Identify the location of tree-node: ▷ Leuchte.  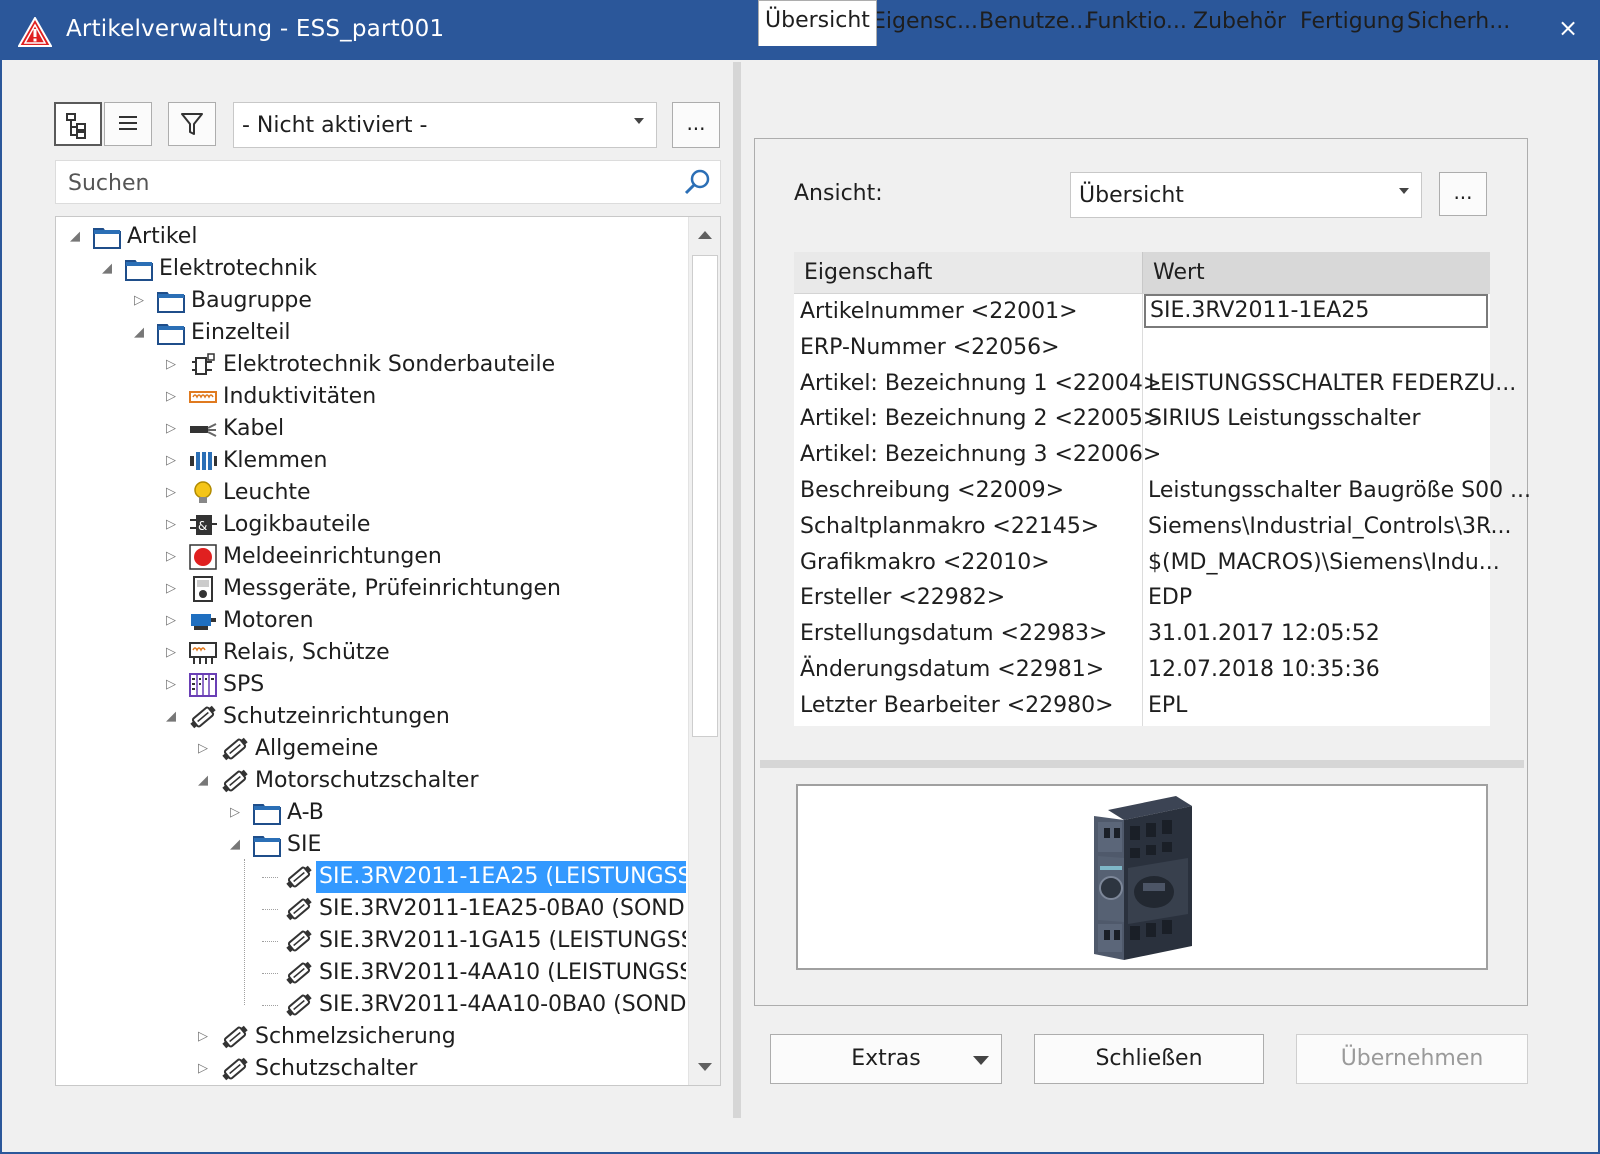
(371, 493).